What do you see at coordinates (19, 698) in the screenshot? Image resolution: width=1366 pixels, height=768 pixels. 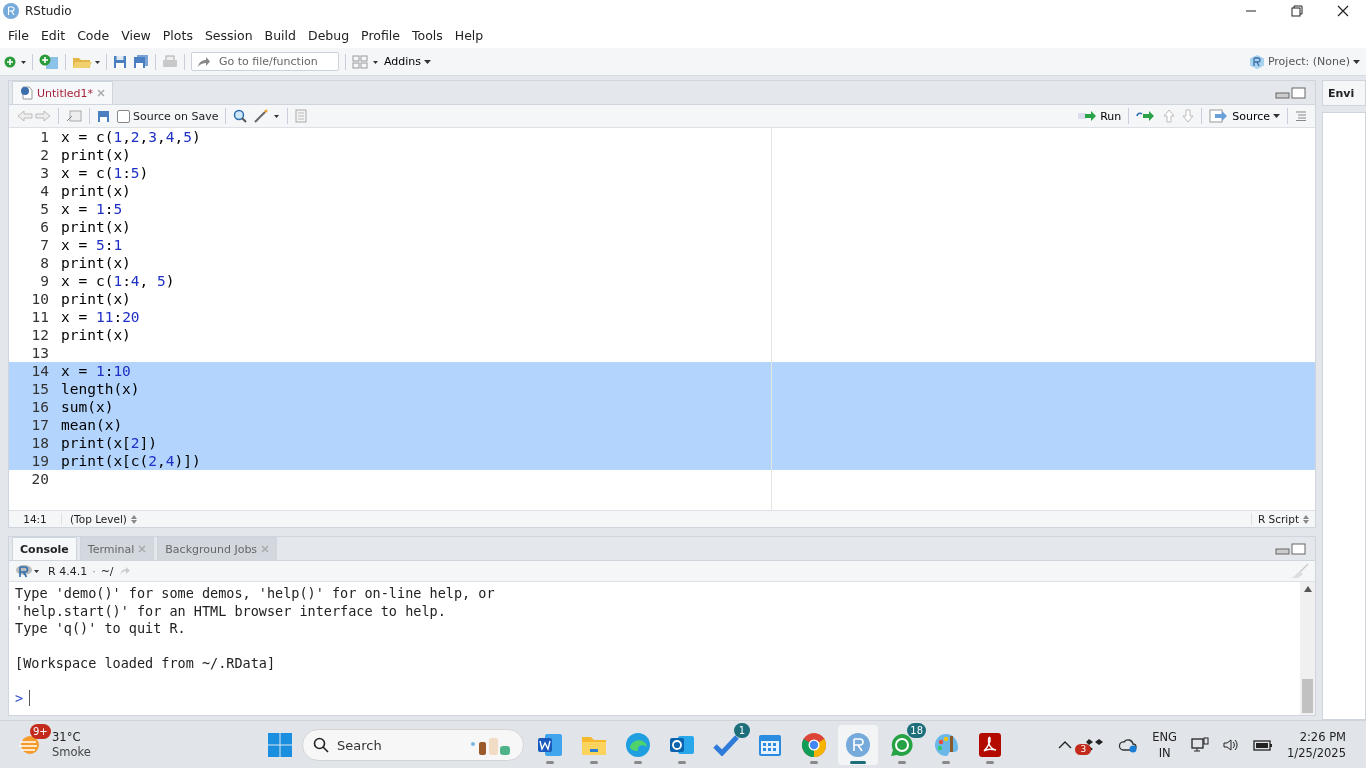 I see `console-prompt: >` at bounding box center [19, 698].